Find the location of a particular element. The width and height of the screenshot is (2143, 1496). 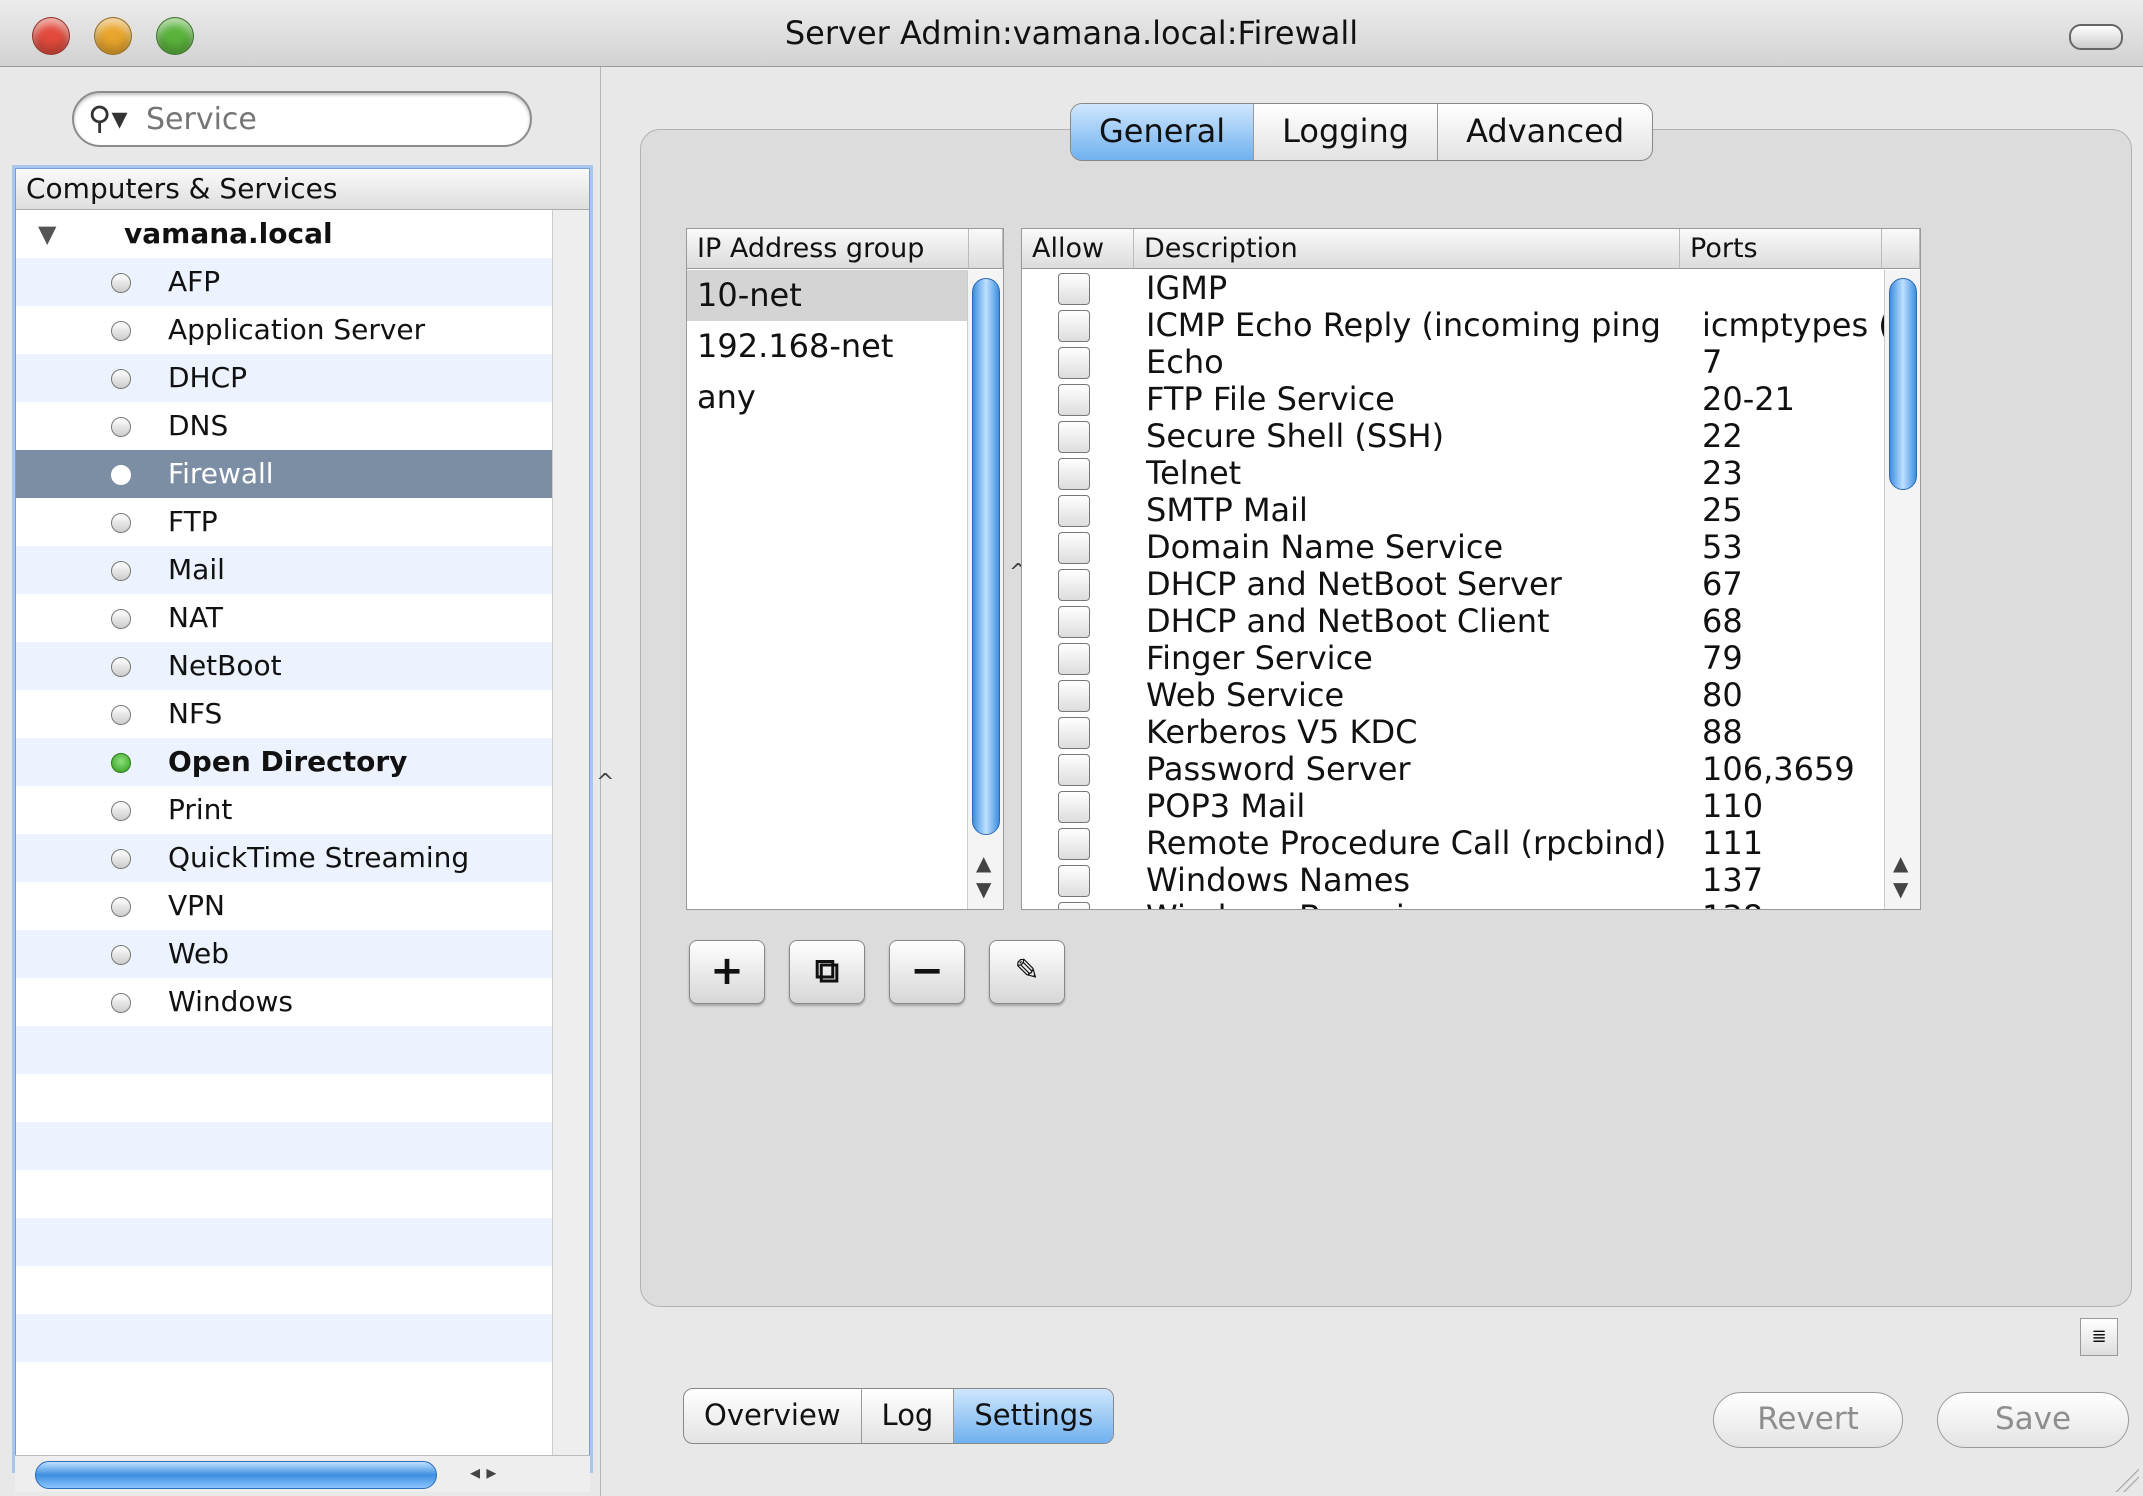

ip-list-scroll-thumb is located at coordinates (986, 556).